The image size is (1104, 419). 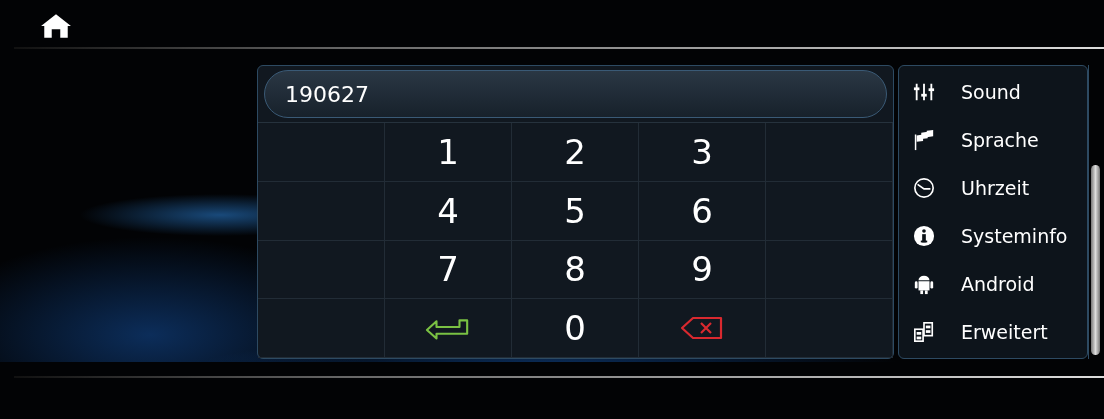 What do you see at coordinates (924, 332) in the screenshot?
I see `building-blocks-icon` at bounding box center [924, 332].